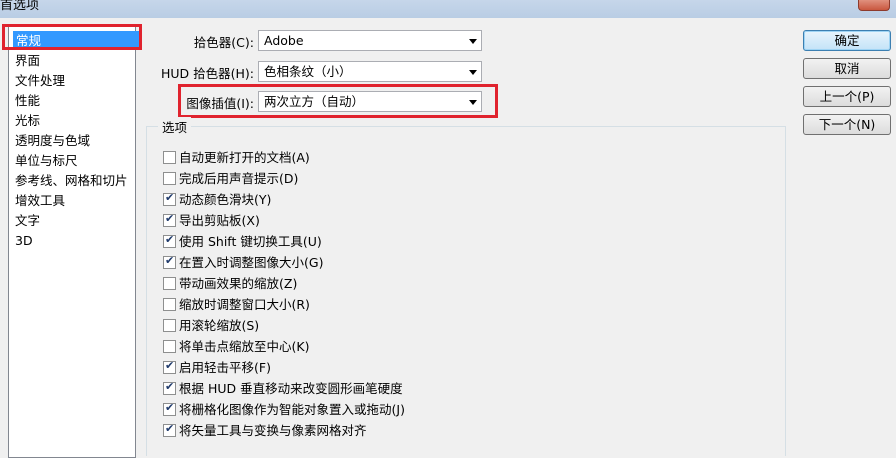 Image resolution: width=896 pixels, height=458 pixels. I want to click on option-label: 根据 HUD 垂直移动来改变圆形画笔硬度, so click(291, 388).